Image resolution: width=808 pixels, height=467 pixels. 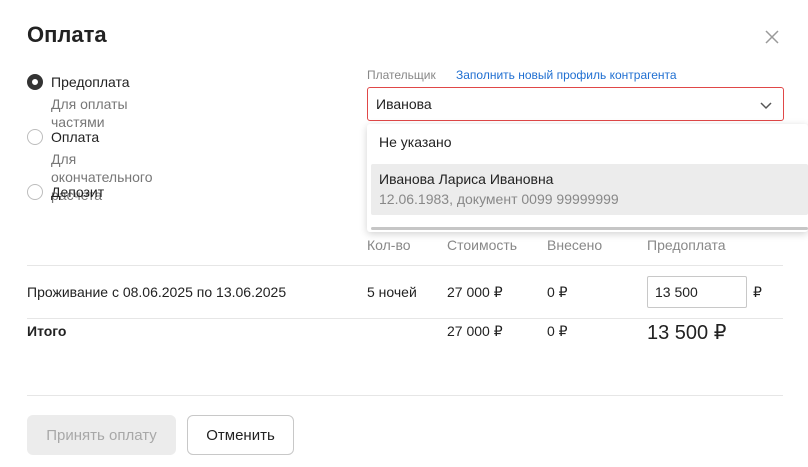 What do you see at coordinates (772, 37) in the screenshot?
I see `close-icon` at bounding box center [772, 37].